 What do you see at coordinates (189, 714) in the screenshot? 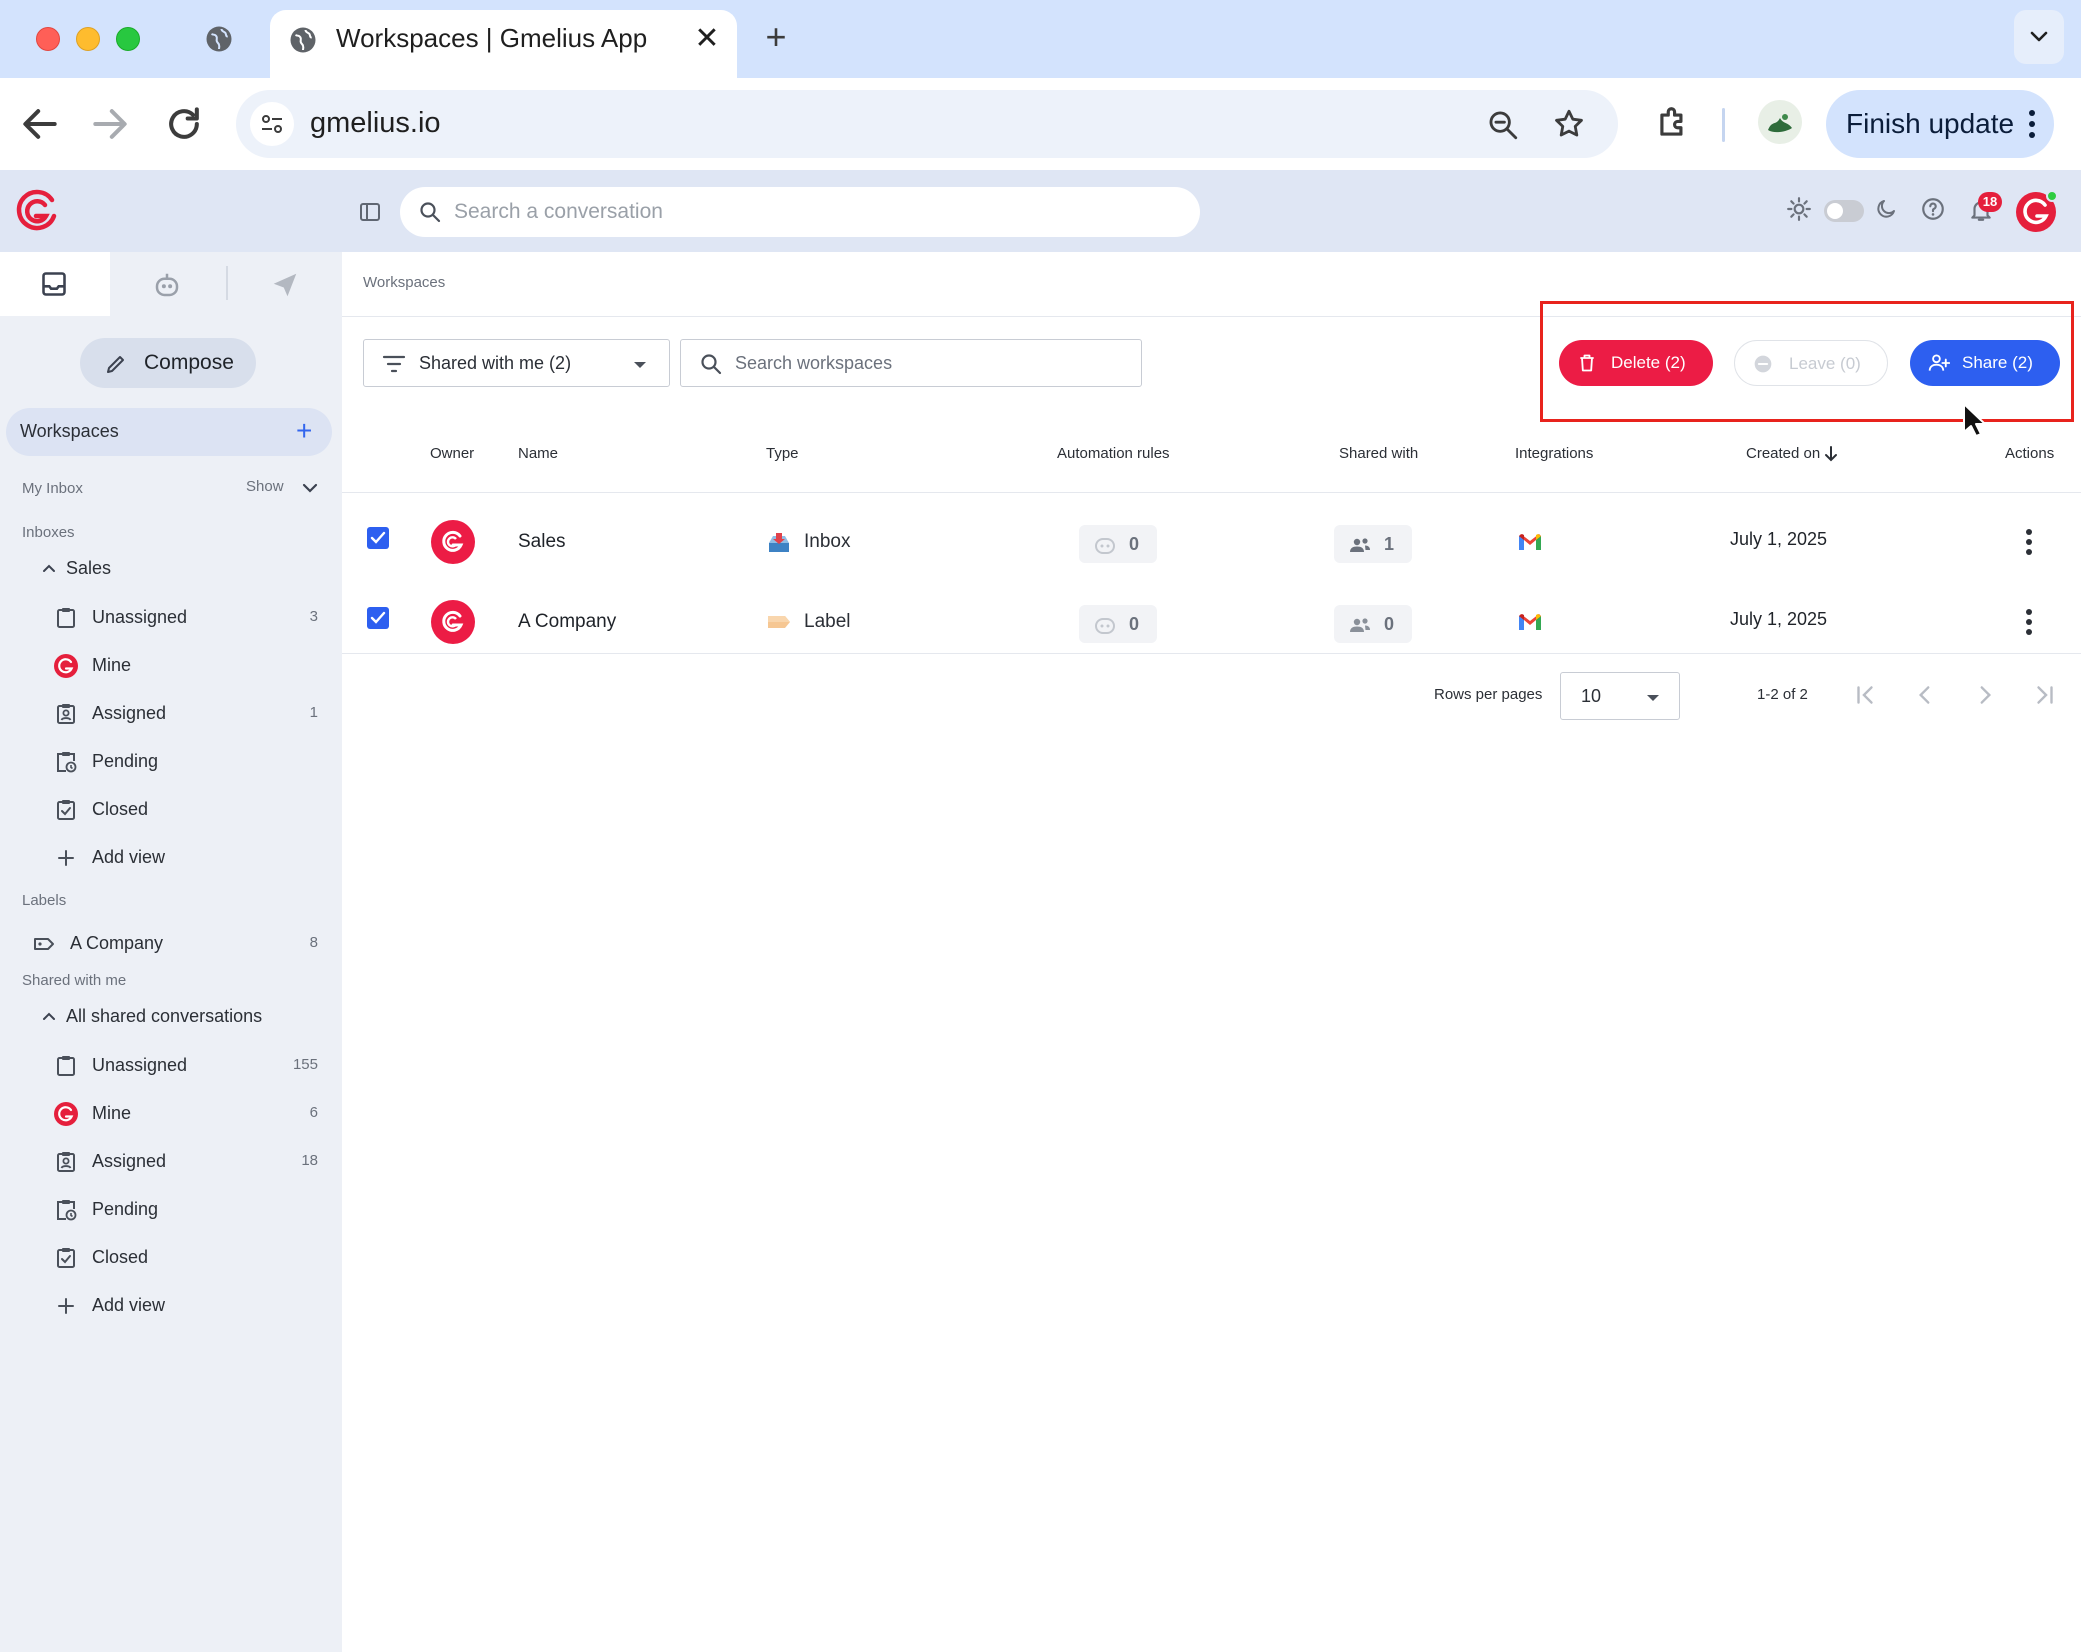
I see `sidebar-item-sales-assigned: Assigned 1` at bounding box center [189, 714].